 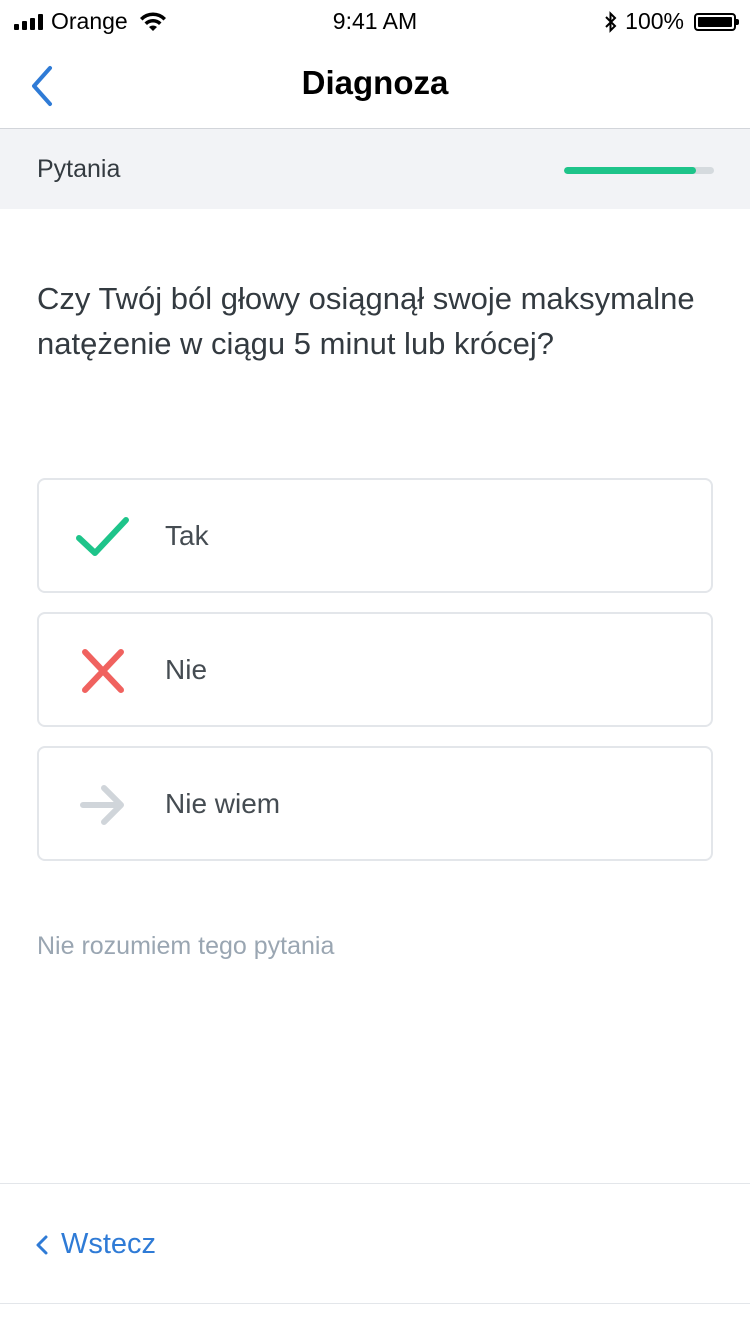 What do you see at coordinates (109, 1244) in the screenshot?
I see `back-button-label: Wstecz` at bounding box center [109, 1244].